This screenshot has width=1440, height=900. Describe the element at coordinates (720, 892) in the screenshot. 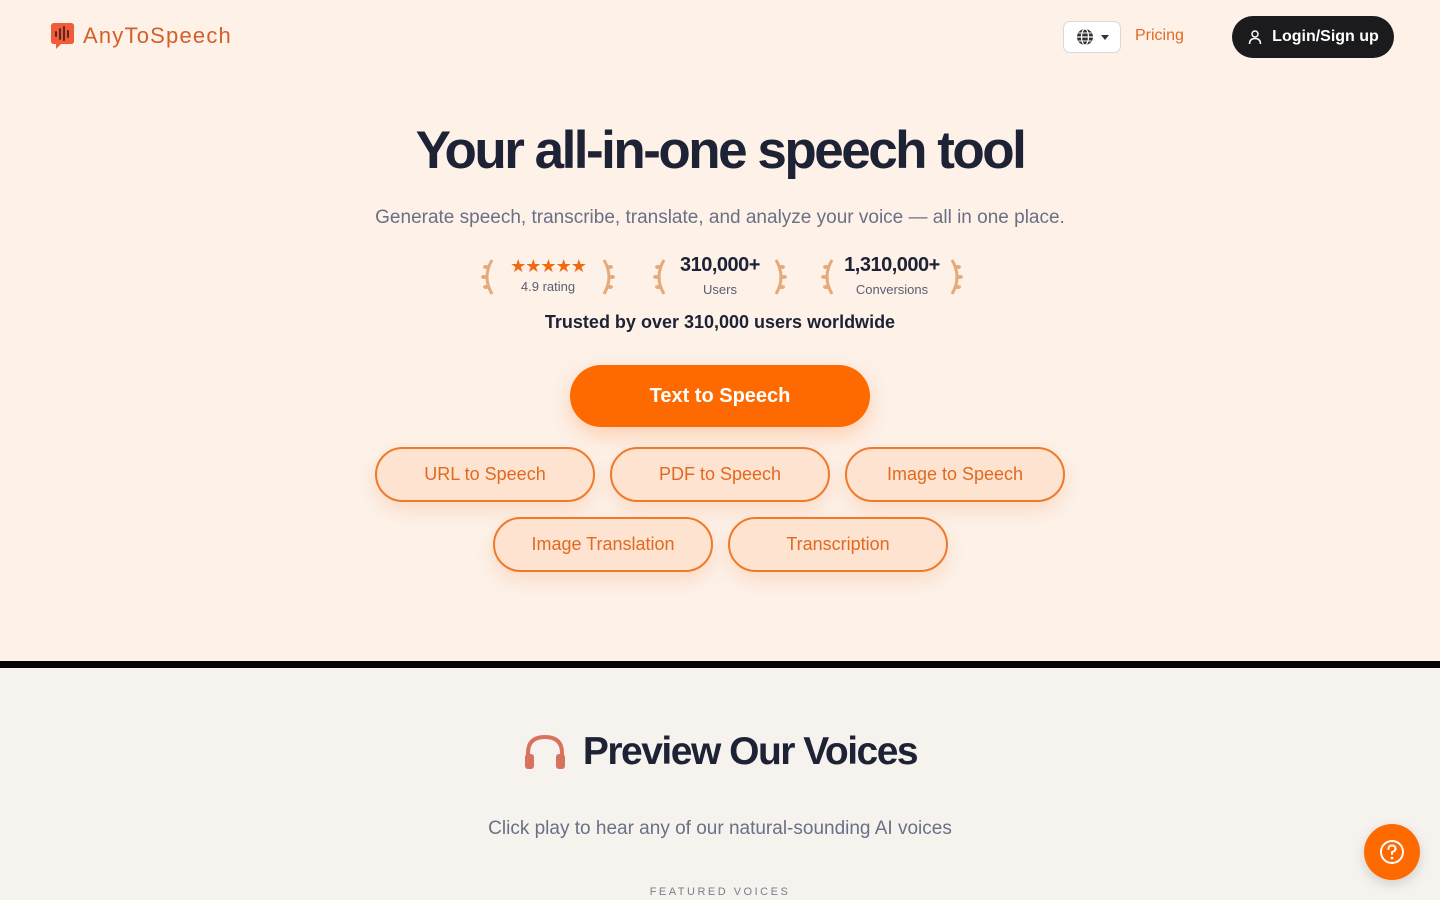

I see `featured-voices-label: FEATURED VOICES` at that location.